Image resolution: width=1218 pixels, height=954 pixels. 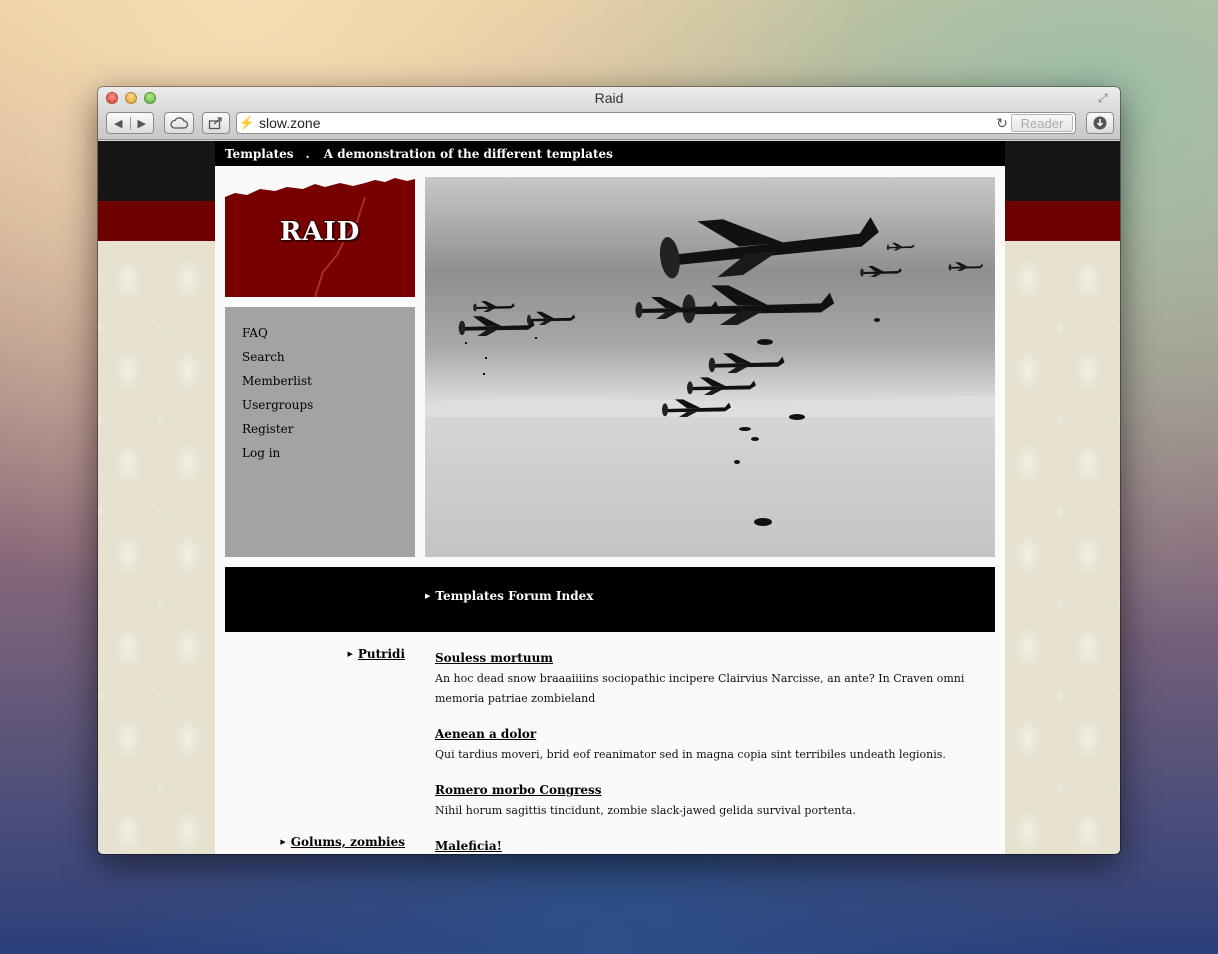 I want to click on icloud-tabs-button, so click(x=179, y=123).